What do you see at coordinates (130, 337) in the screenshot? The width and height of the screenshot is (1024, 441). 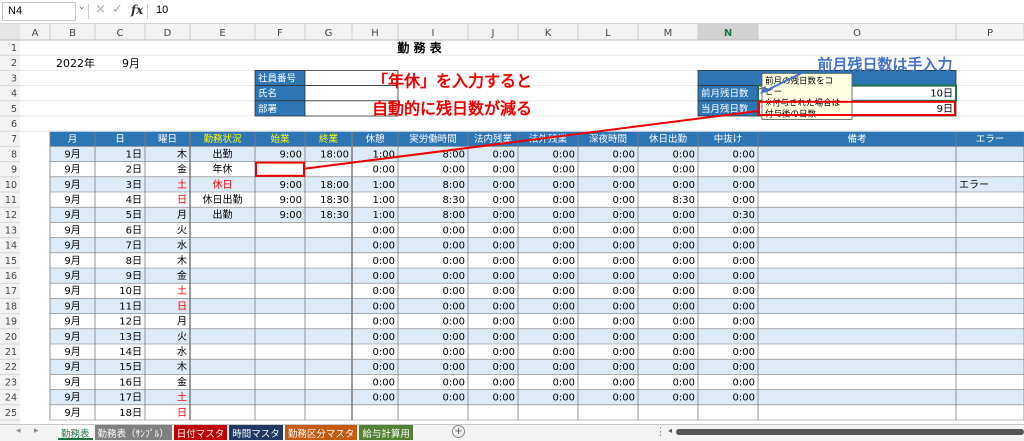 I see `table-cell: 13日` at bounding box center [130, 337].